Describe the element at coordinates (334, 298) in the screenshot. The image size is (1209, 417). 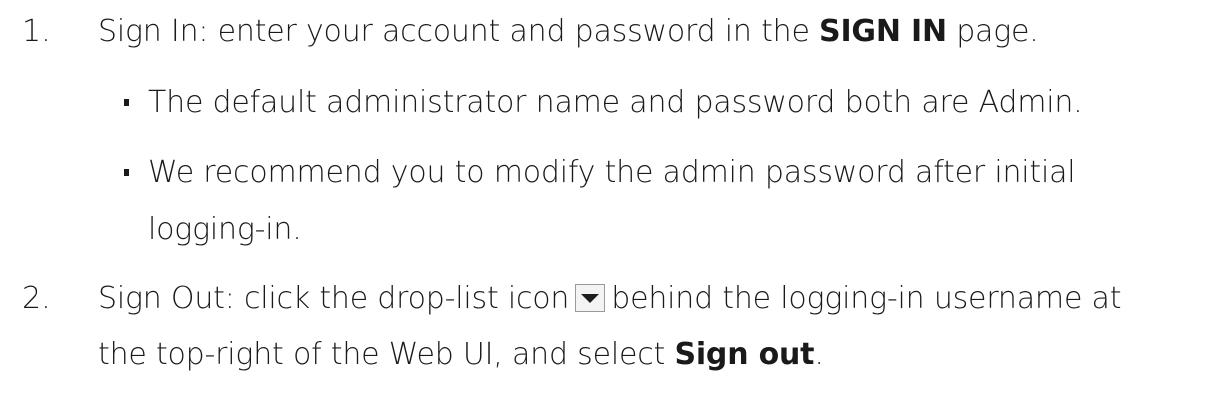
I see `step-2-text-before: Sign Out: click the drop-list icon` at that location.